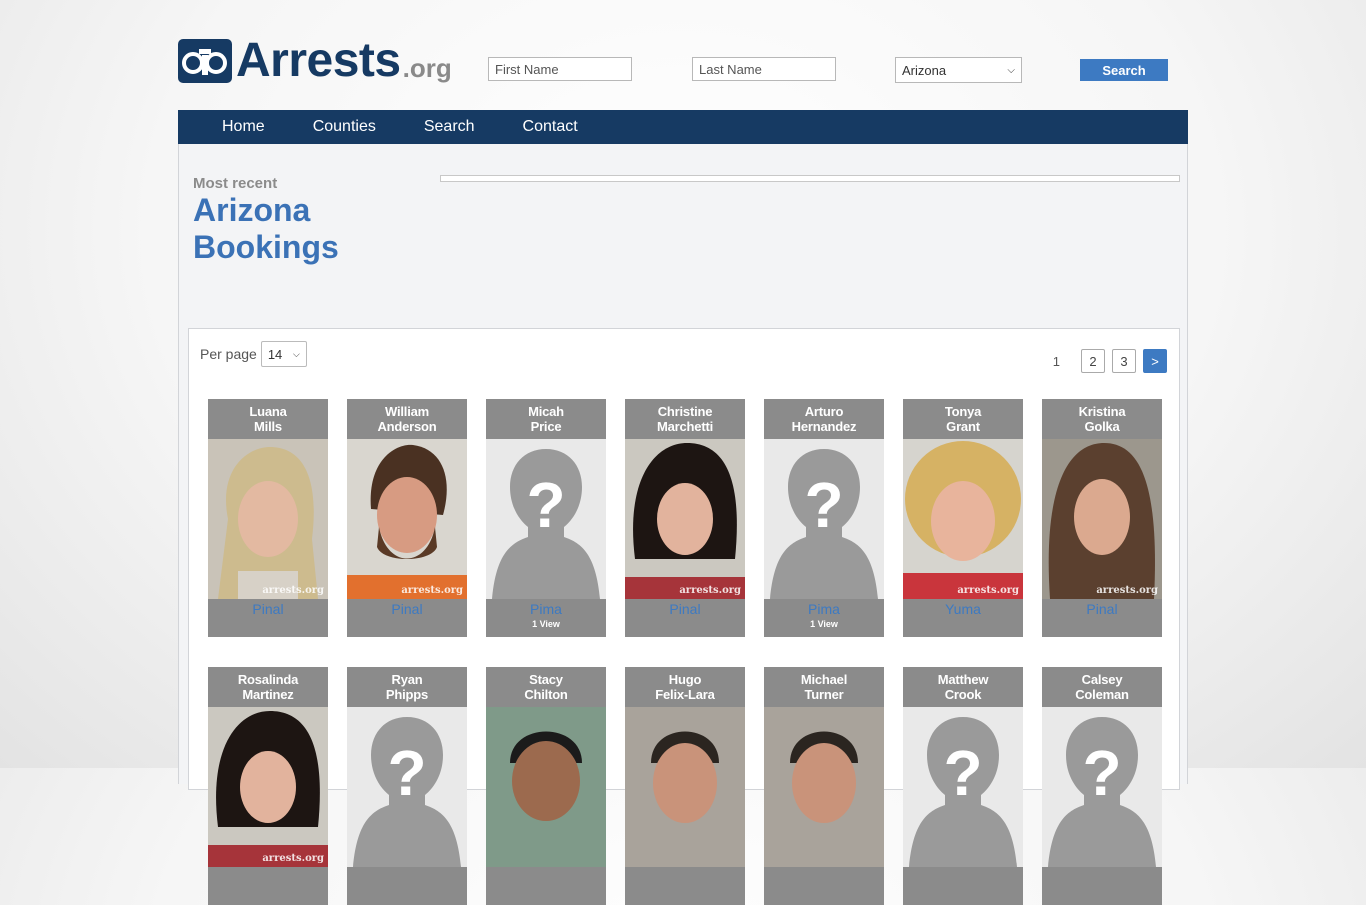  What do you see at coordinates (1124, 70) in the screenshot?
I see `search-button: Search` at bounding box center [1124, 70].